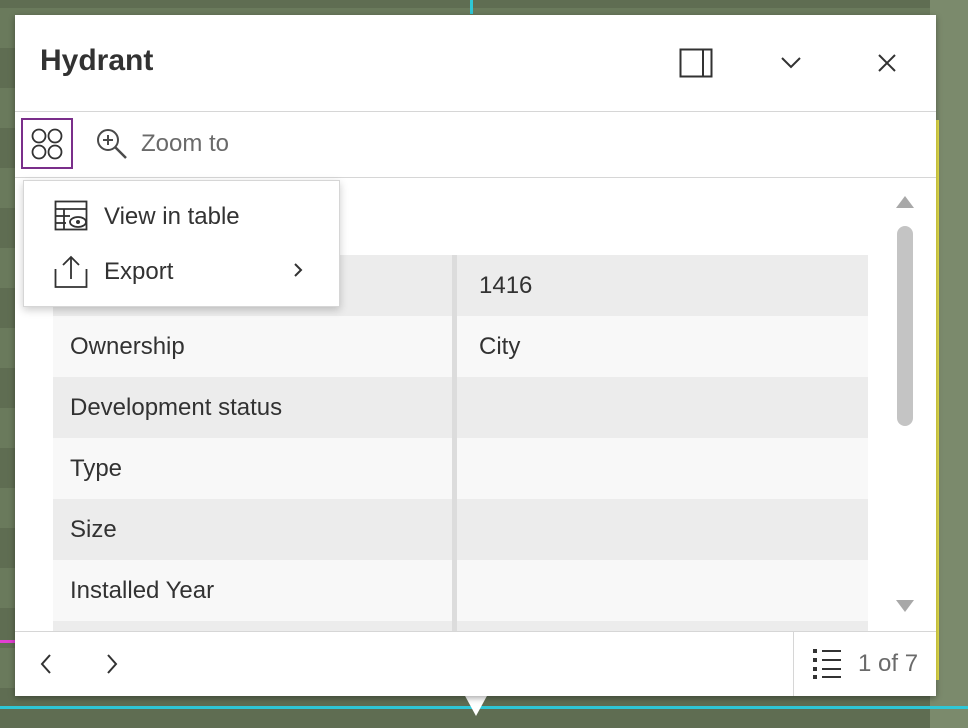 Image resolution: width=968 pixels, height=728 pixels. Describe the element at coordinates (475, 663) in the screenshot. I see `popup-footer: 1 of 7` at that location.